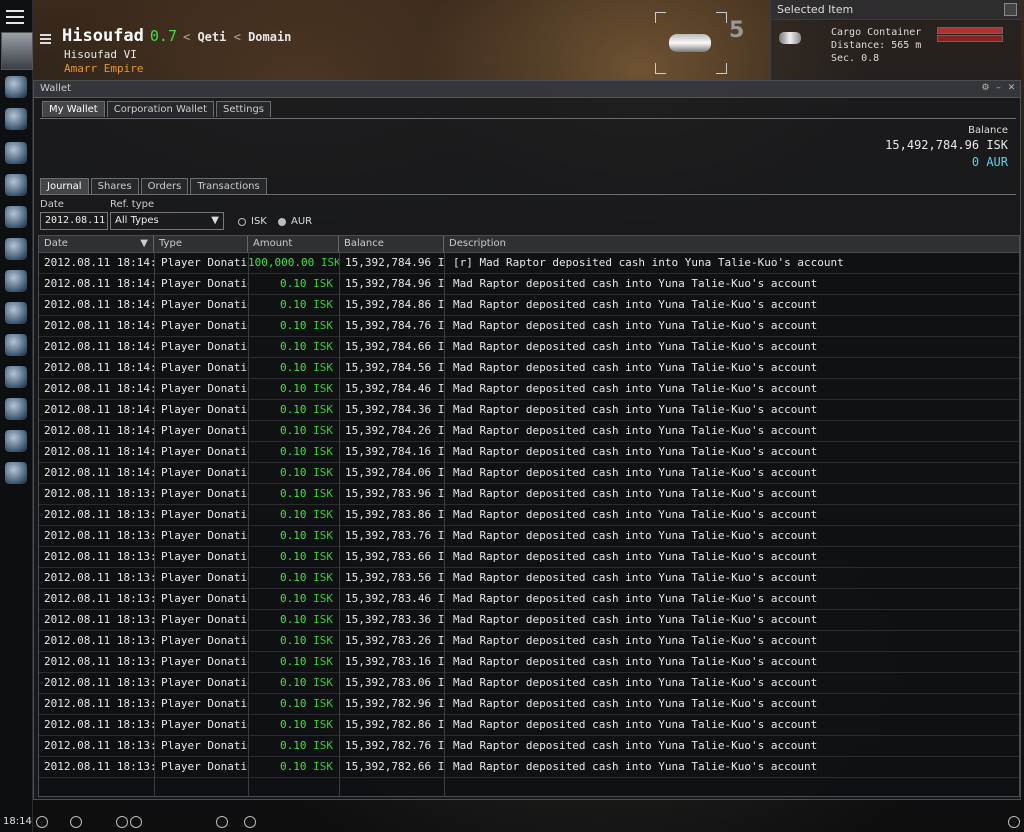 The height and width of the screenshot is (832, 1024). What do you see at coordinates (252, 221) in the screenshot?
I see `radio-isk: ISK` at bounding box center [252, 221].